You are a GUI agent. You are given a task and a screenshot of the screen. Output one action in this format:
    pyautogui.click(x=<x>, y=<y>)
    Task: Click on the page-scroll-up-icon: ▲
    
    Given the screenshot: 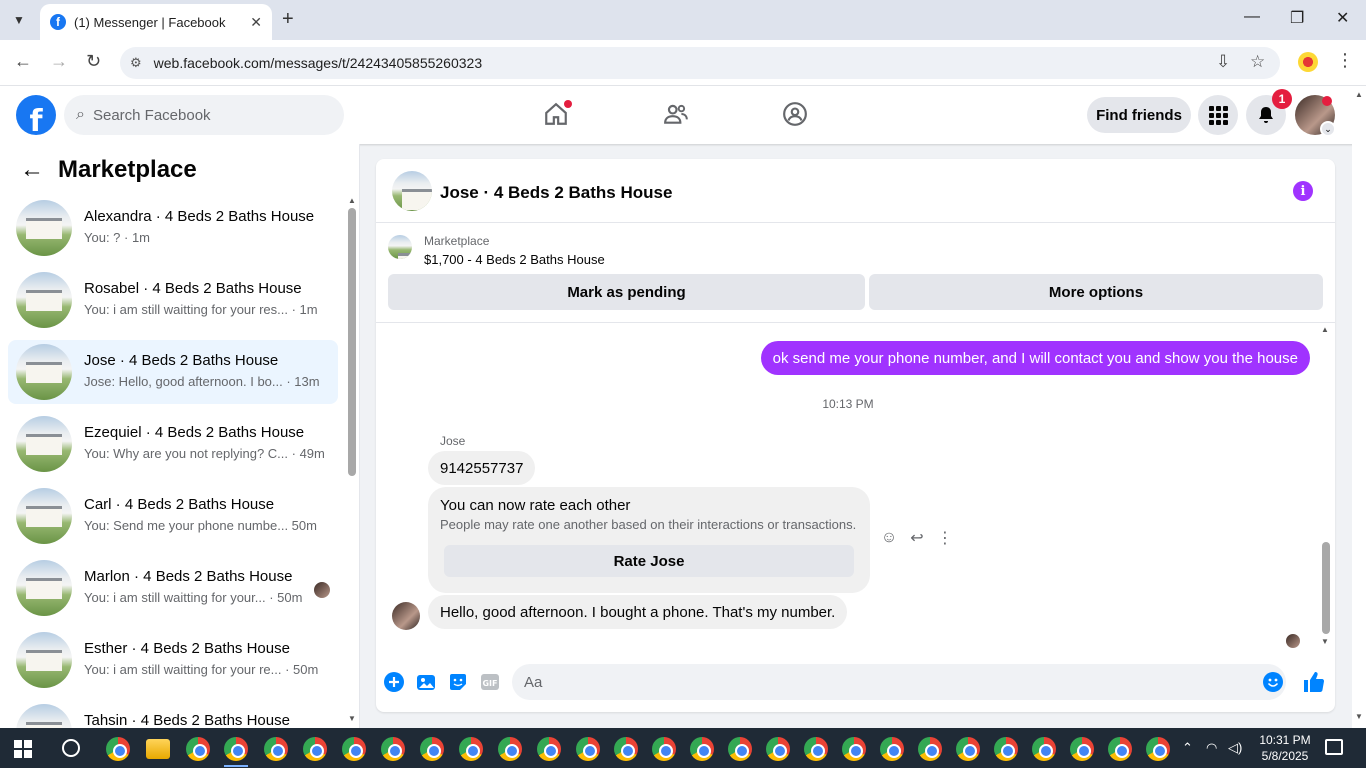 What is the action you would take?
    pyautogui.click(x=1359, y=94)
    